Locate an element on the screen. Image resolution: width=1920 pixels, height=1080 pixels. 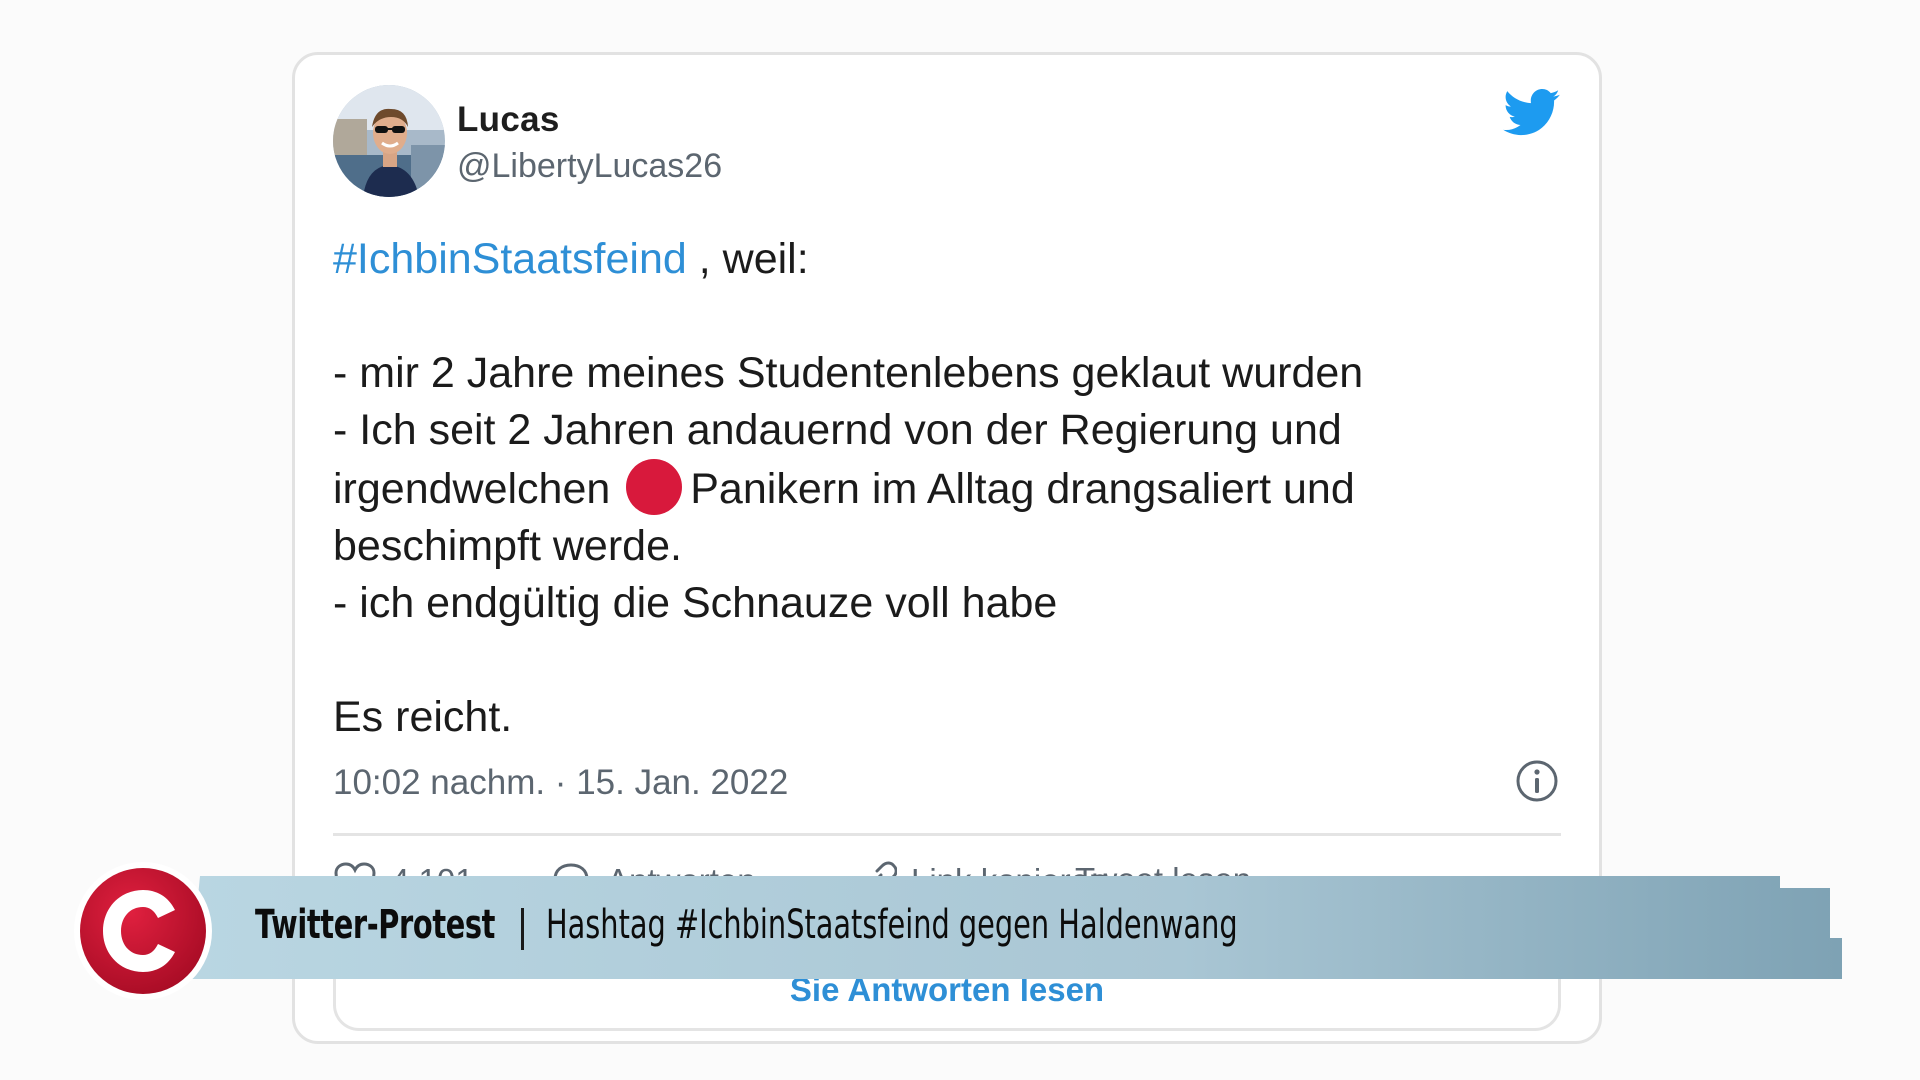
tweet-line: - ich endgültig die Schnauze voll habe is located at coordinates (695, 603).